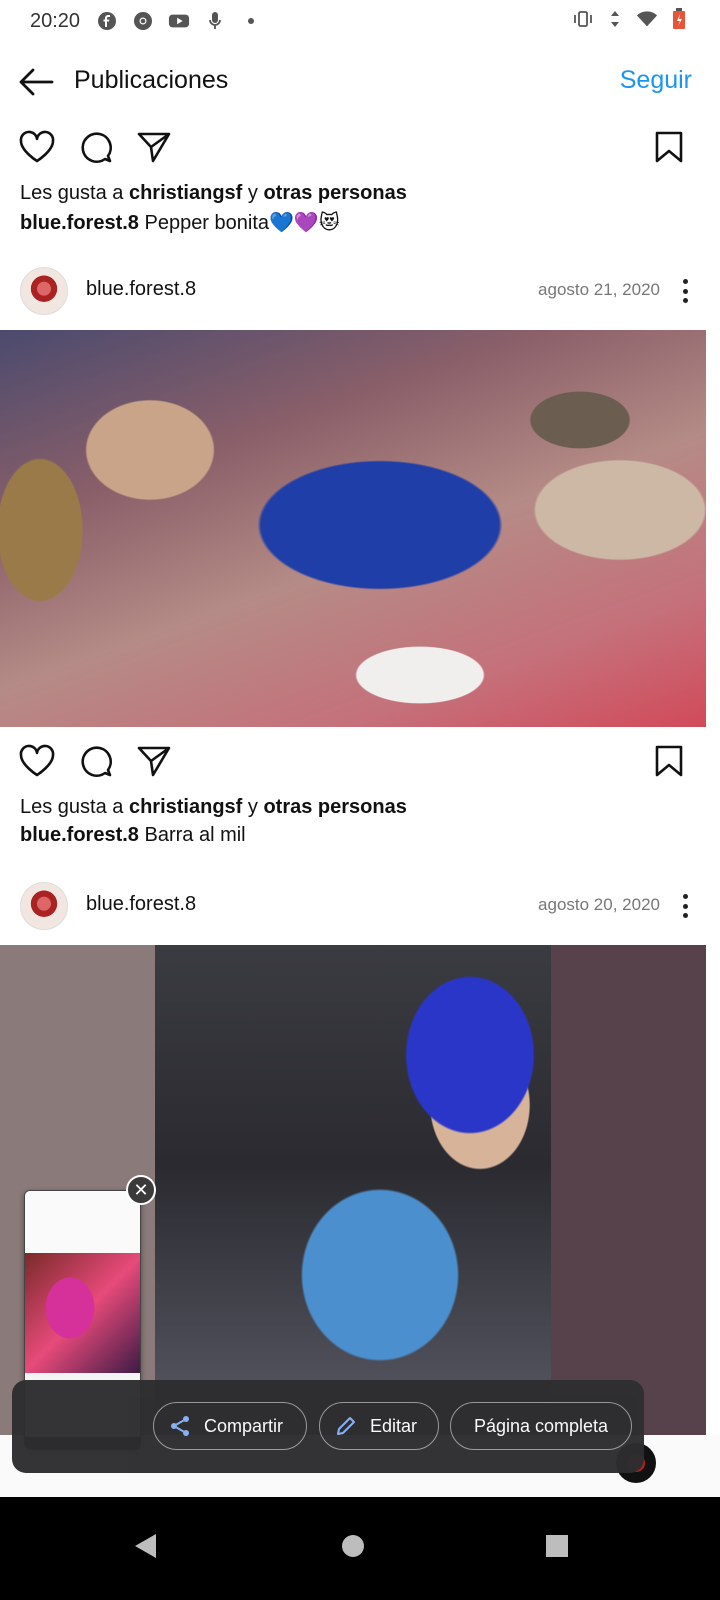 The image size is (720, 1600). I want to click on screenshot-actions-panel: Compartir Editar Página completa, so click(328, 1426).